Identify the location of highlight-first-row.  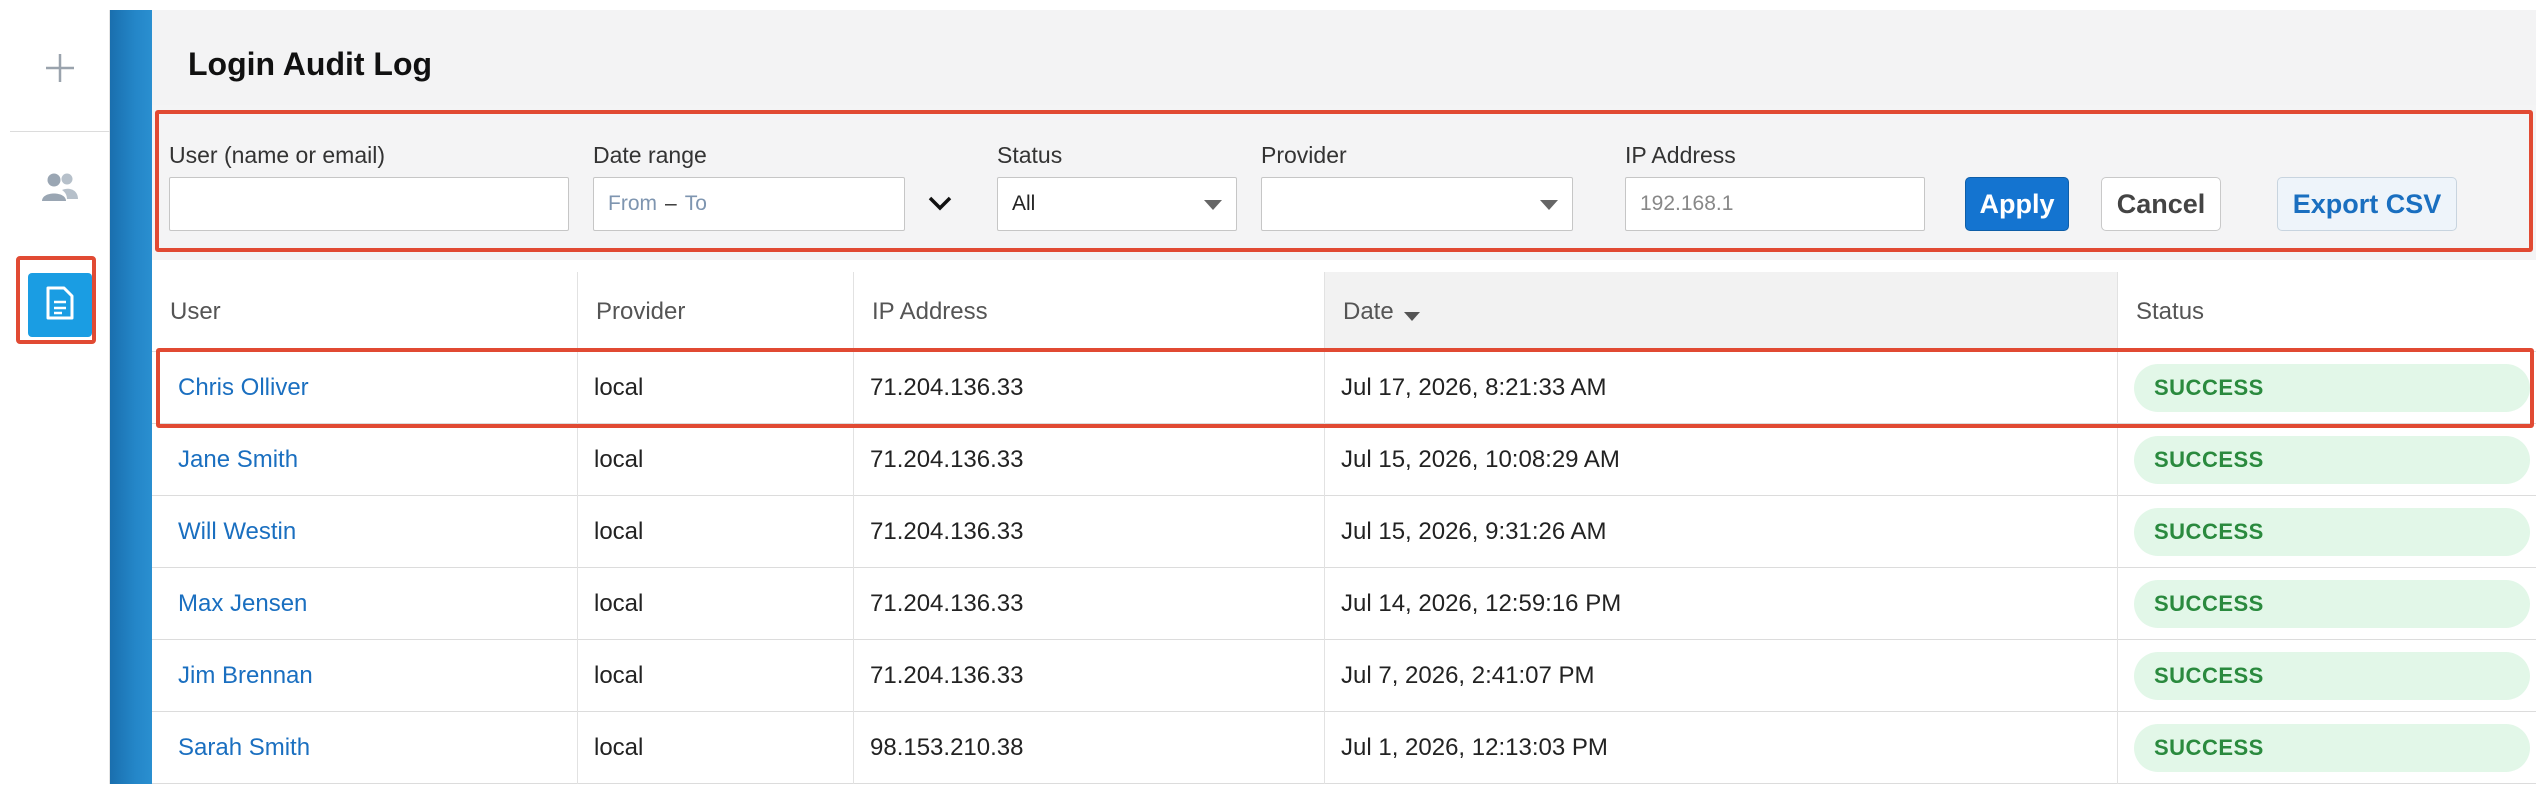
(1345, 388).